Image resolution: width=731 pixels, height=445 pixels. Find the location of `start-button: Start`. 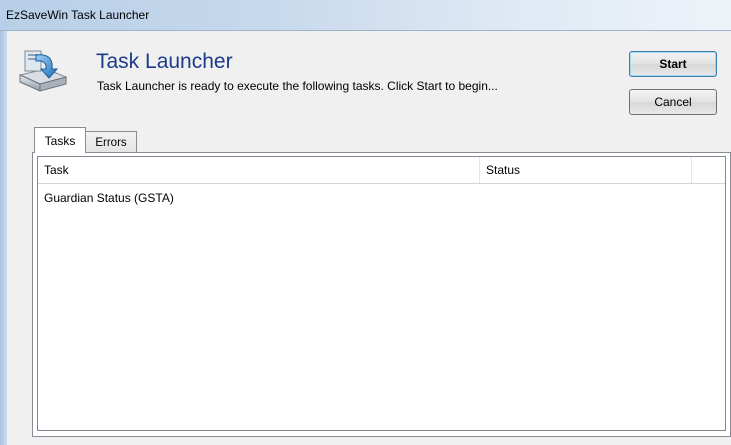

start-button: Start is located at coordinates (673, 64).